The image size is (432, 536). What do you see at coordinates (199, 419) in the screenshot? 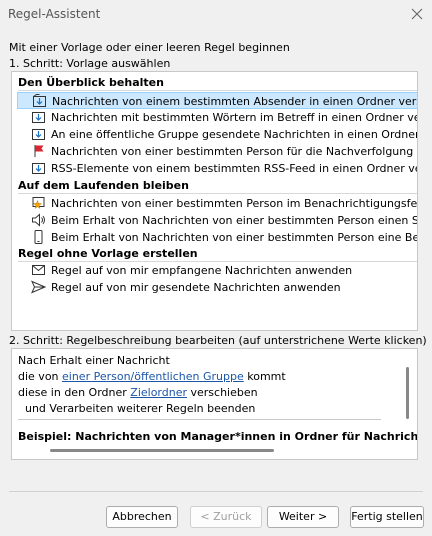
I see `description-divider` at bounding box center [199, 419].